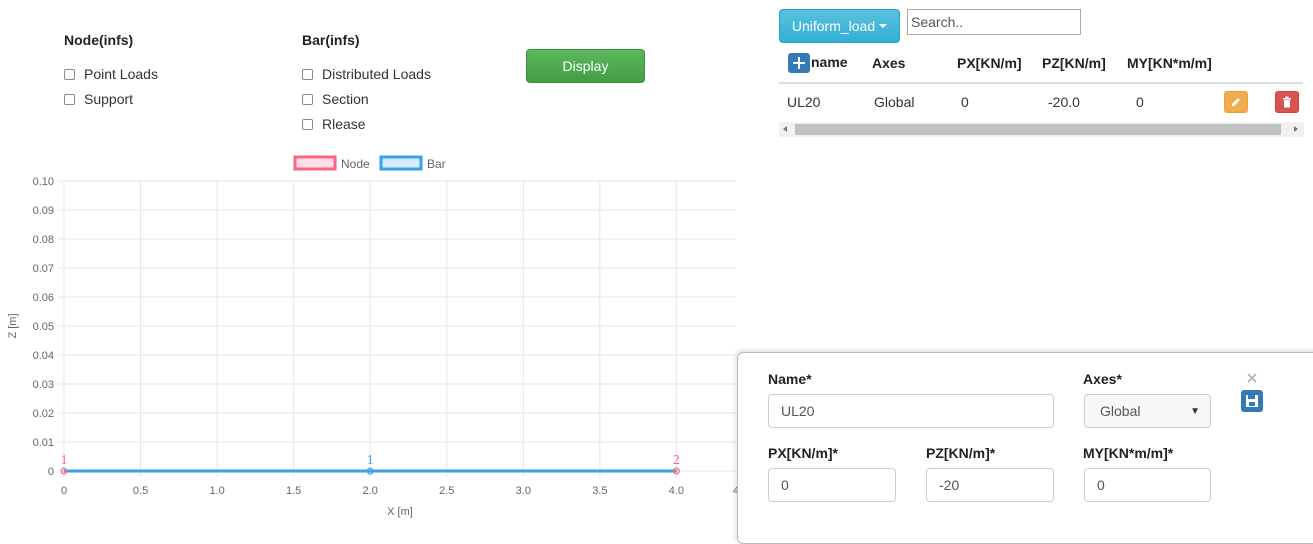 This screenshot has height=544, width=1313. Describe the element at coordinates (376, 74) in the screenshot. I see `distributed-loads-label: Distributed Loads` at that location.